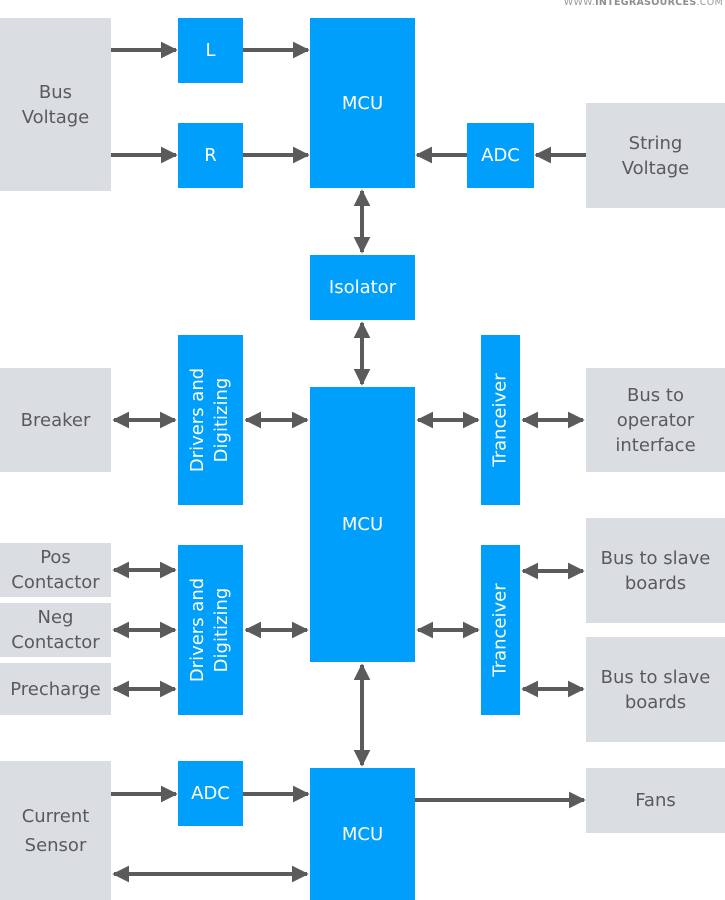 Image resolution: width=725 pixels, height=900 pixels. I want to click on neg-contactor-label: Neg Contactor, so click(55, 630).